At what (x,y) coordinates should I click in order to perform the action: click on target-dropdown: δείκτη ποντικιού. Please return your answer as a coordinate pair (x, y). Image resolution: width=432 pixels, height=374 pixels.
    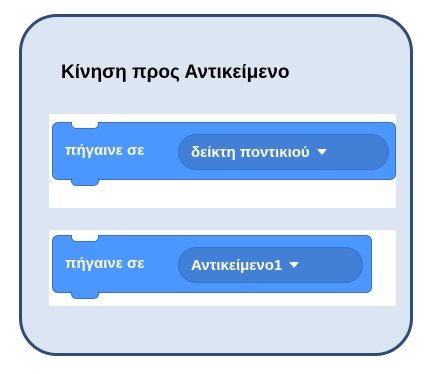
    Looking at the image, I should click on (283, 152).